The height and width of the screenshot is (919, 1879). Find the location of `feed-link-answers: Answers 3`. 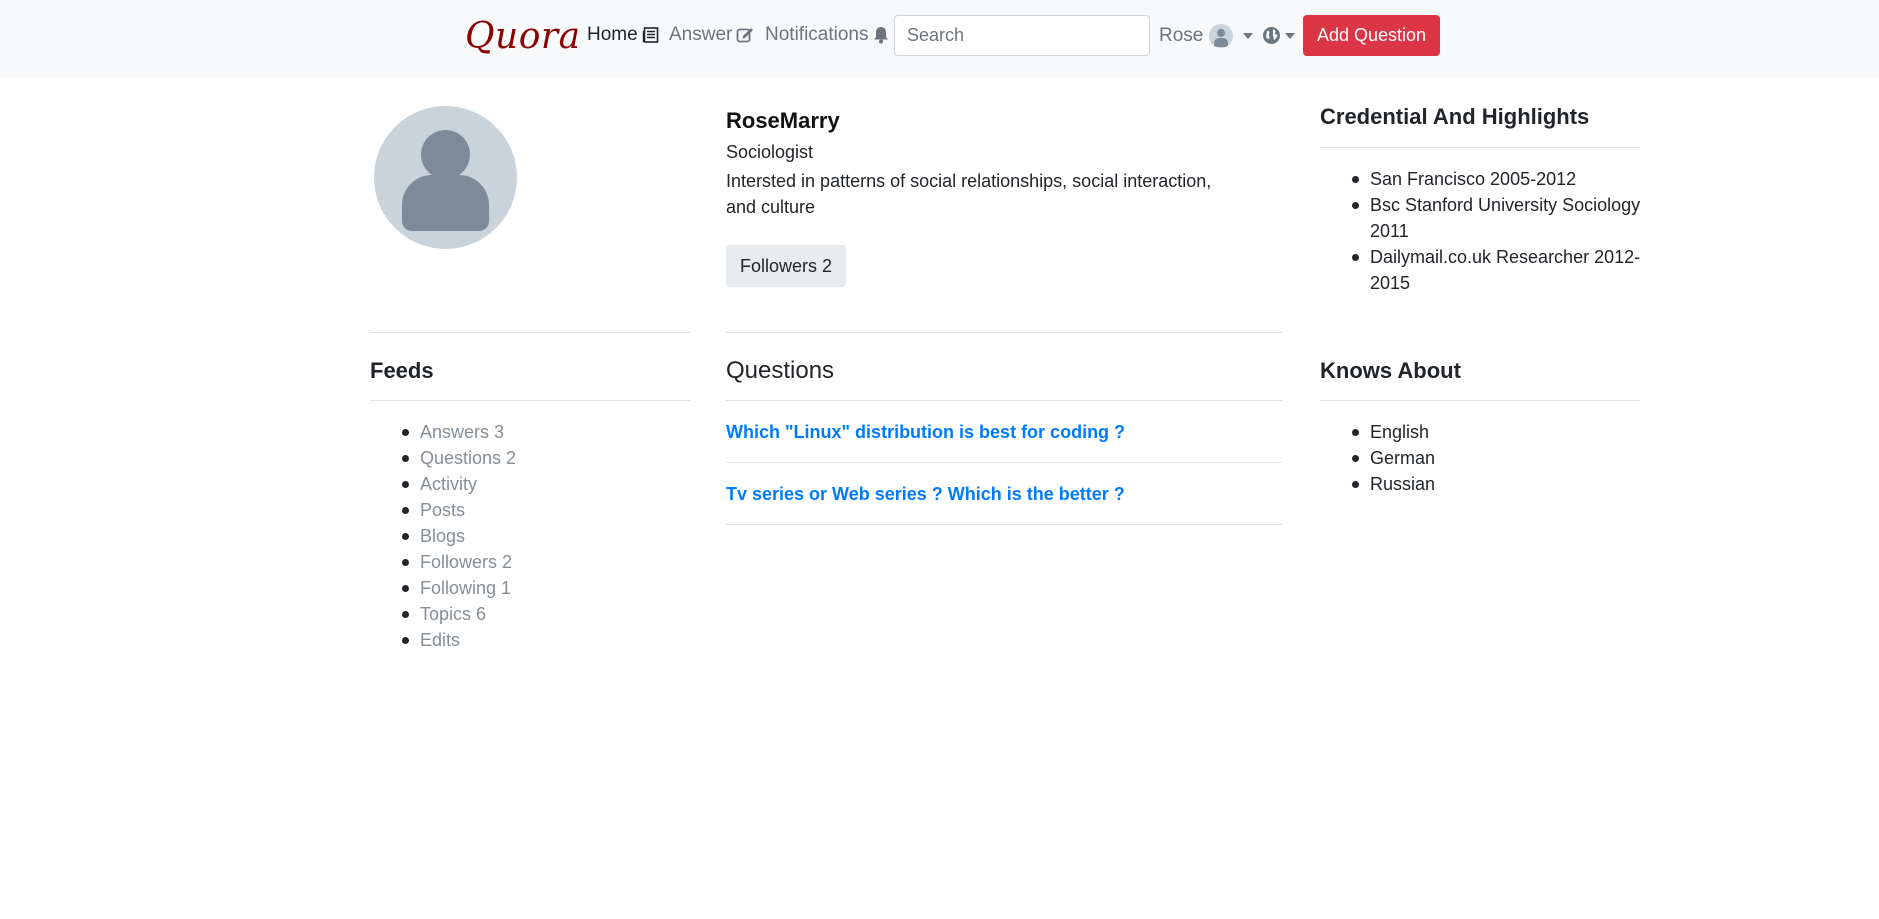

feed-link-answers: Answers 3 is located at coordinates (462, 432).